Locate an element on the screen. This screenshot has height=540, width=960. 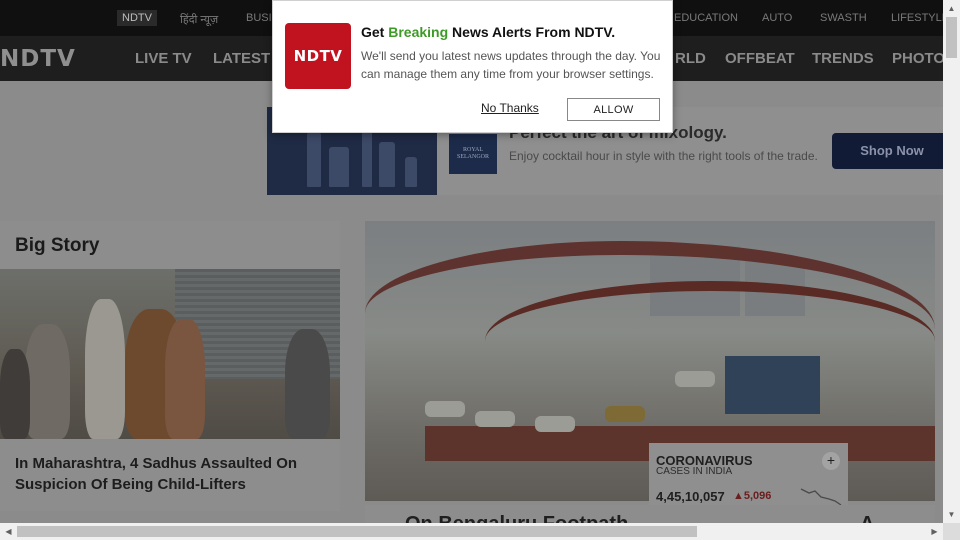
horizontal-scrollbar: ◀ ▶ is located at coordinates (471, 531).